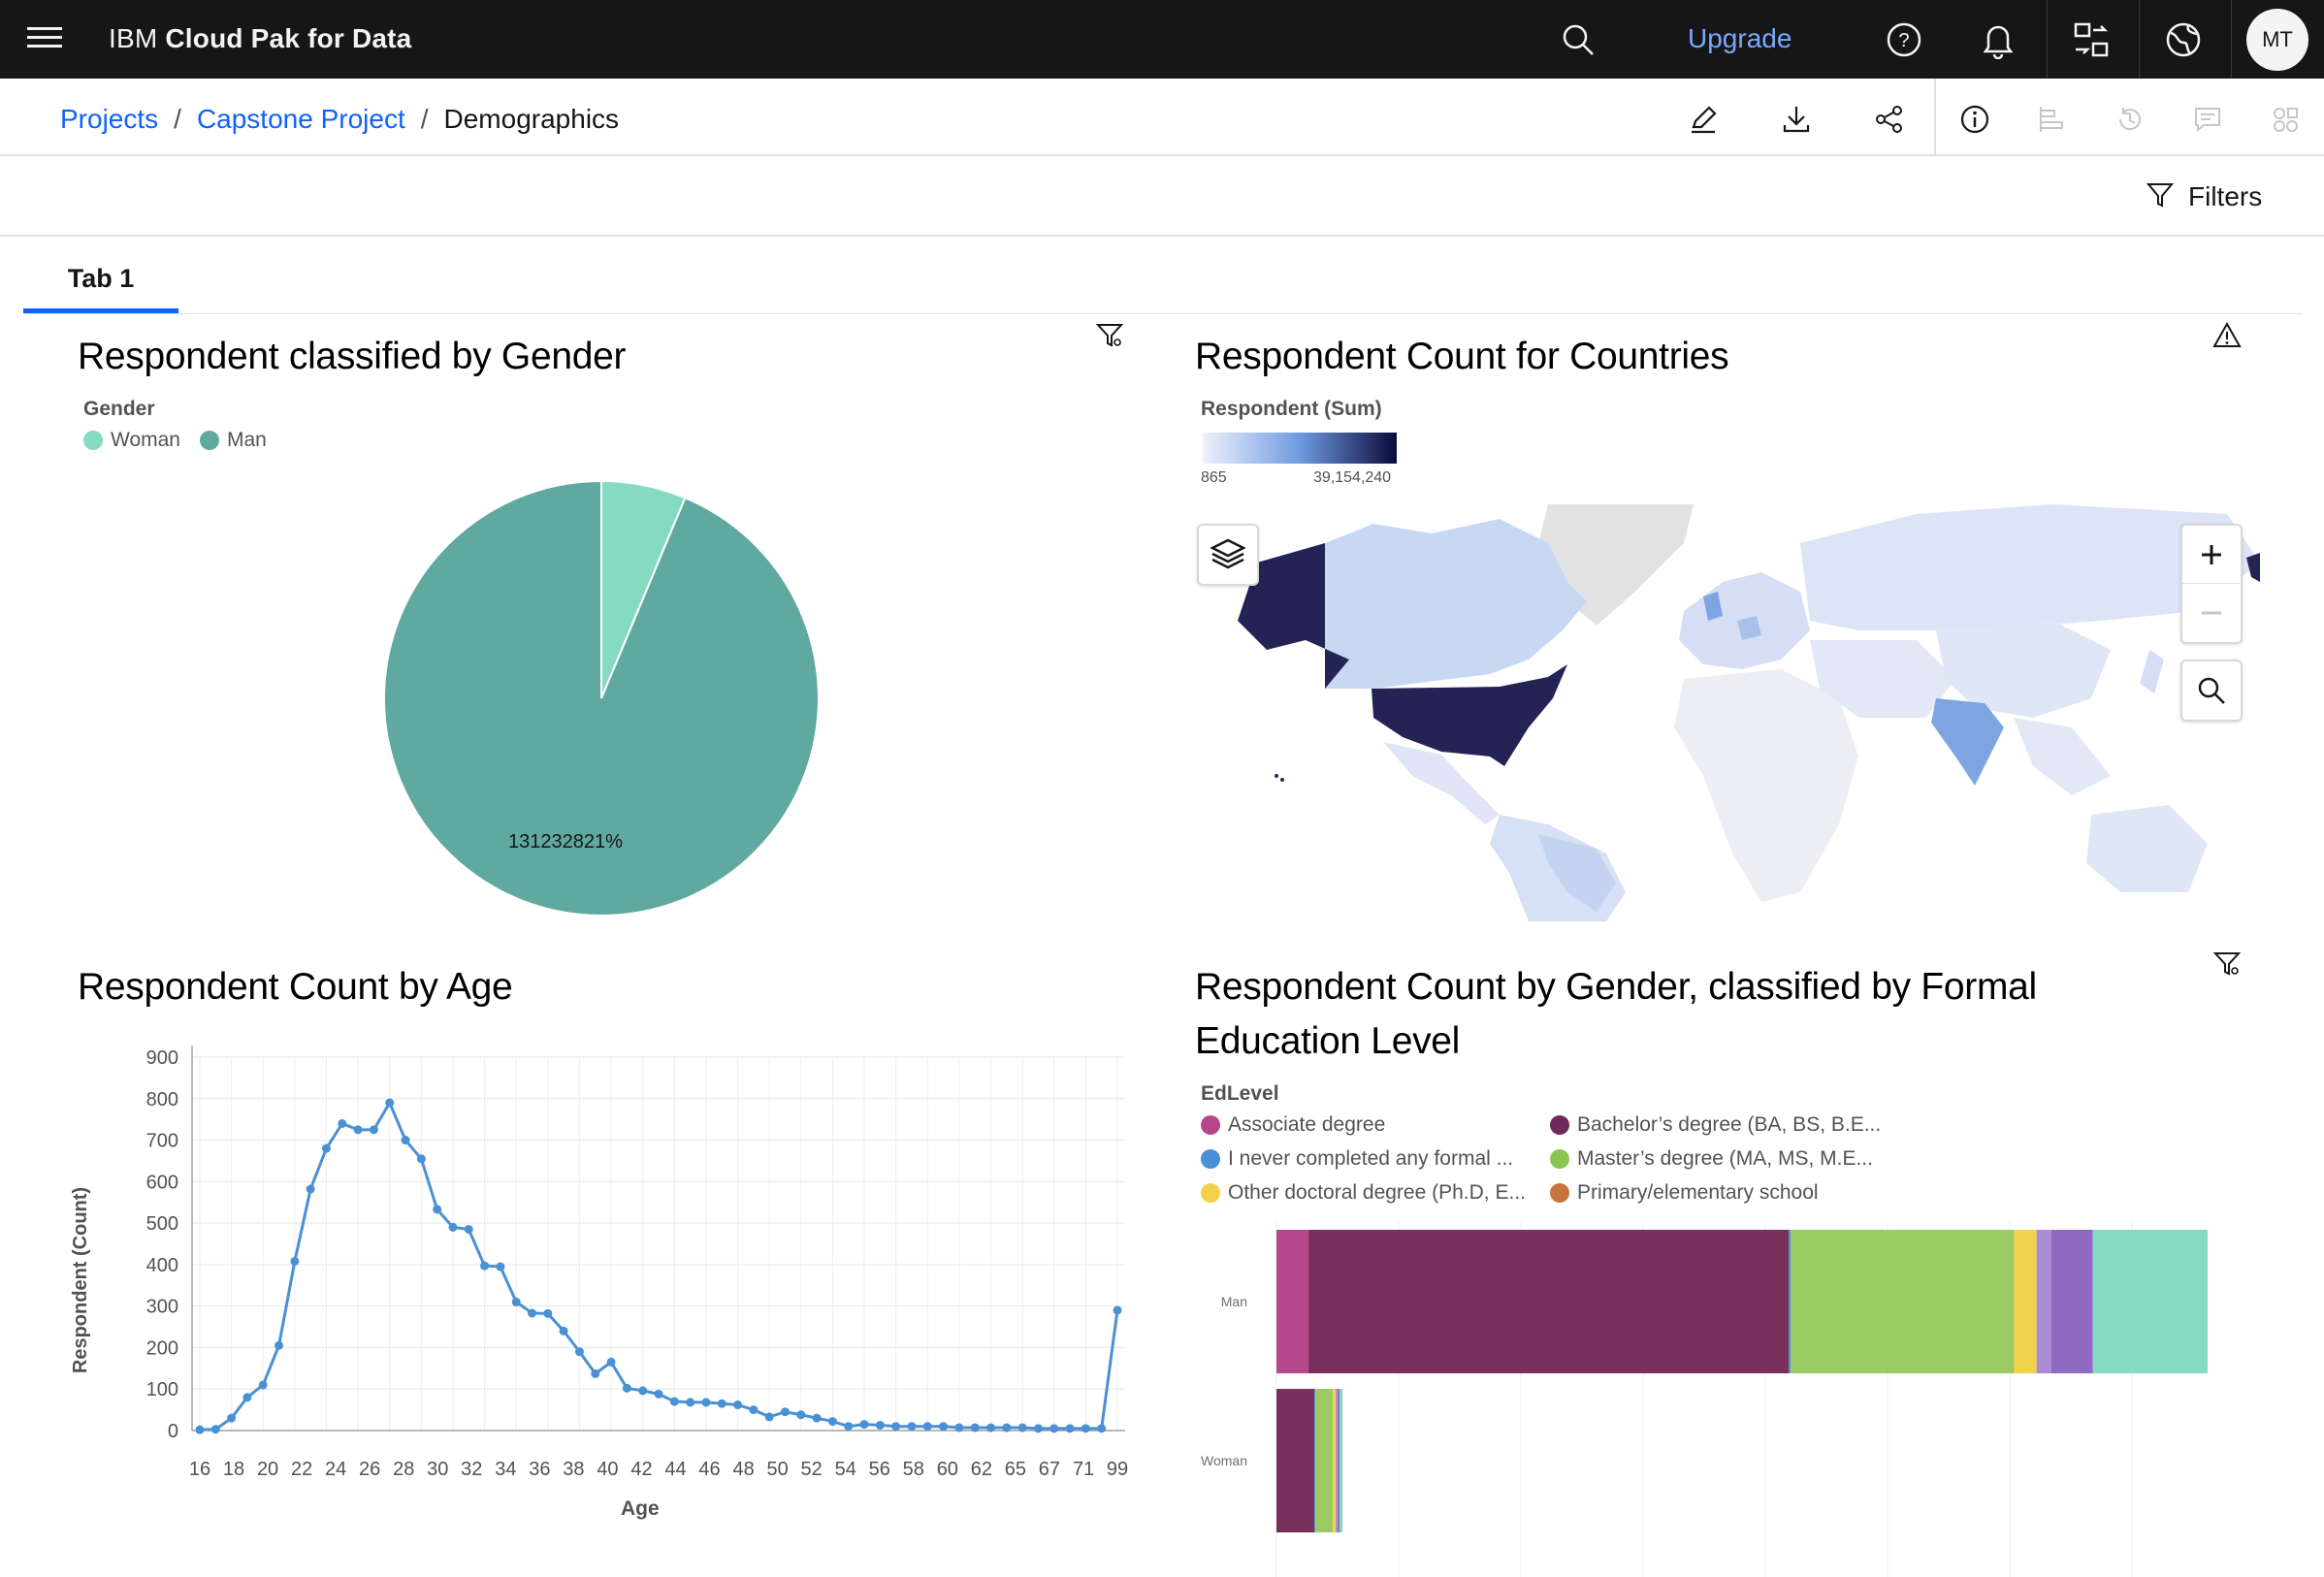 Image resolution: width=2324 pixels, height=1577 pixels. Describe the element at coordinates (131, 440) in the screenshot. I see `legend-item-woman: Woman` at that location.